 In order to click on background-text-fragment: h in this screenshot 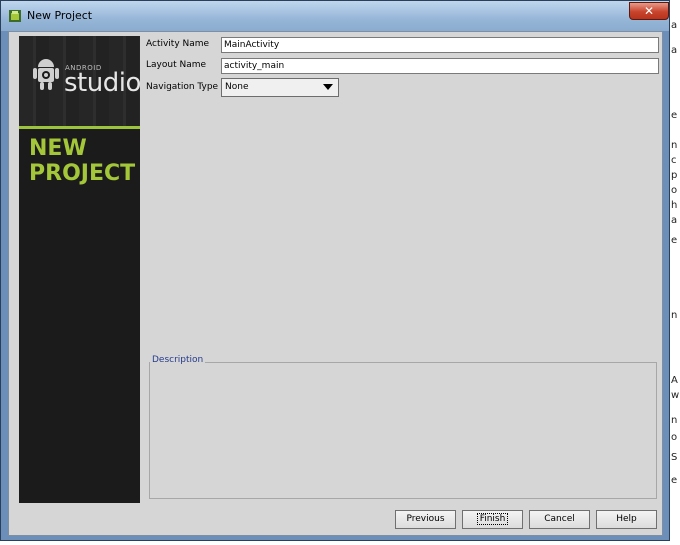, I will do `click(674, 205)`.